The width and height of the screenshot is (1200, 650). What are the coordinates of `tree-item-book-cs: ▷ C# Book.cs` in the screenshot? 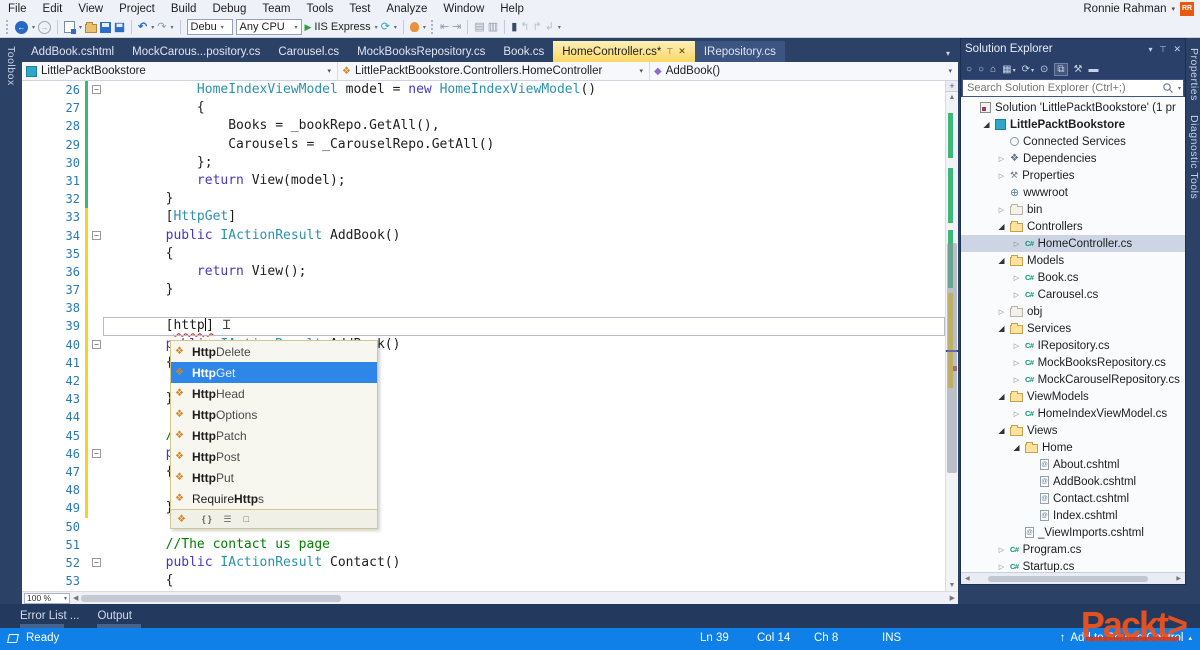 It's located at (1073, 277).